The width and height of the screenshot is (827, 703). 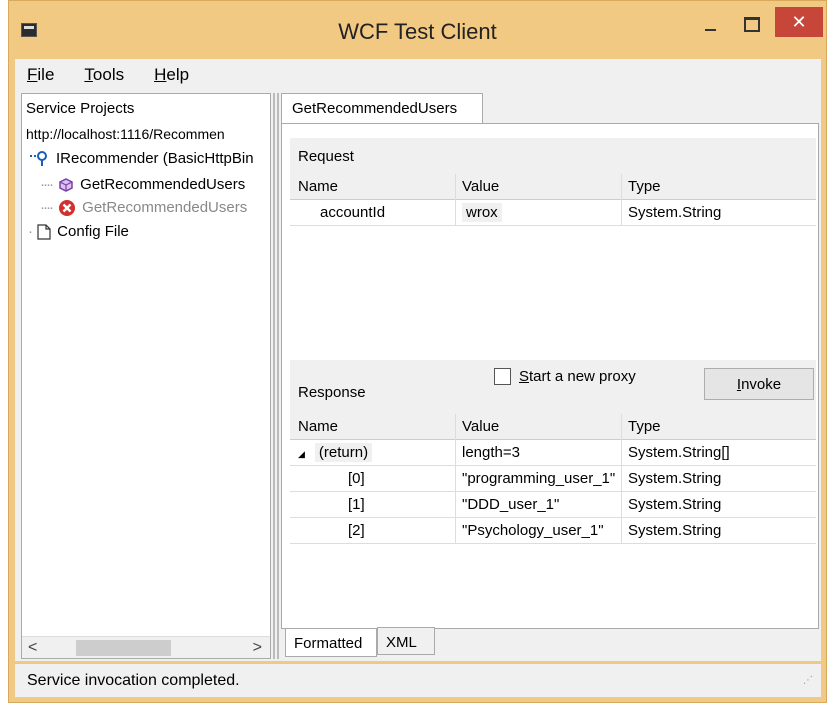 I want to click on tree-config-file: · Config File, so click(x=78, y=231).